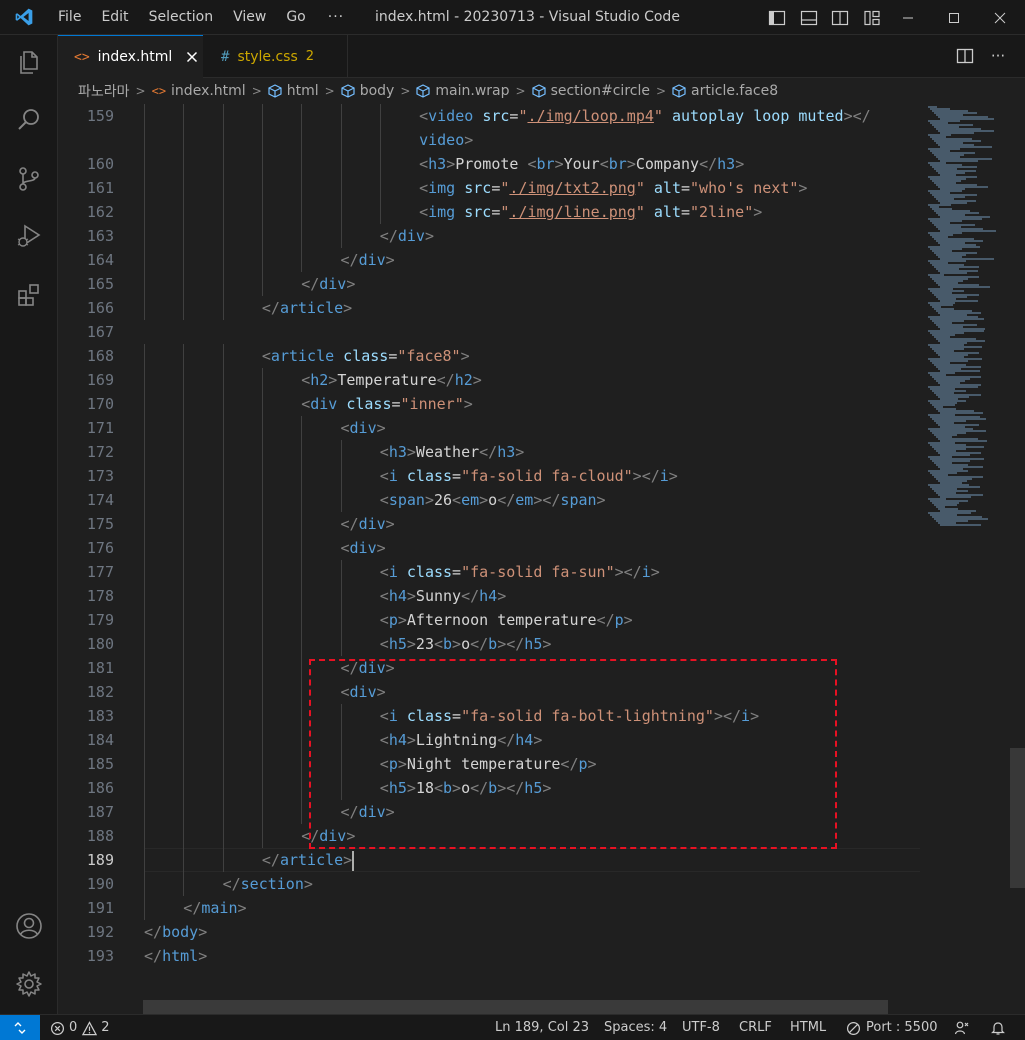 The width and height of the screenshot is (1025, 1040). Describe the element at coordinates (192, 57) in the screenshot. I see `close-tab-icon` at that location.